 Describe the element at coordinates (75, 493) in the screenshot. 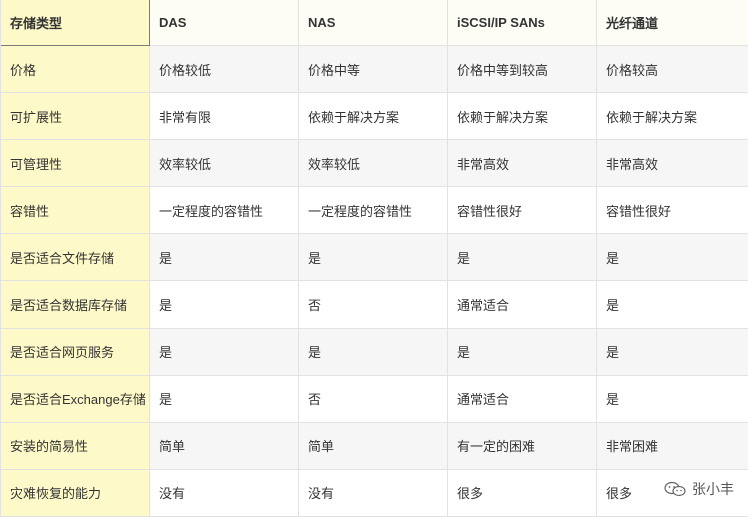

I see `row-label: 灾难恢复的能力` at that location.